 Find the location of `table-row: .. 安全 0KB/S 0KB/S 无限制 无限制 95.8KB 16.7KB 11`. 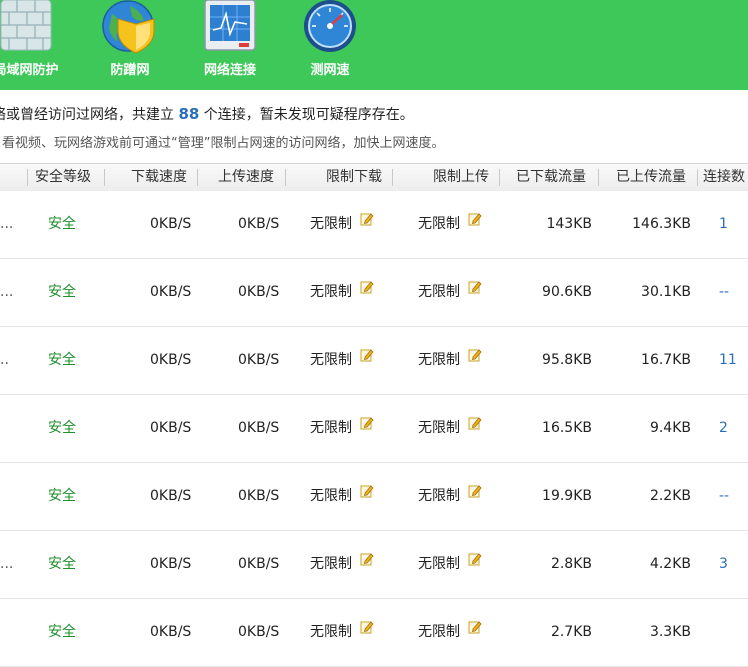

table-row: .. 安全 0KB/S 0KB/S 无限制 无限制 95.8KB 16.7KB 11 is located at coordinates (374, 361).